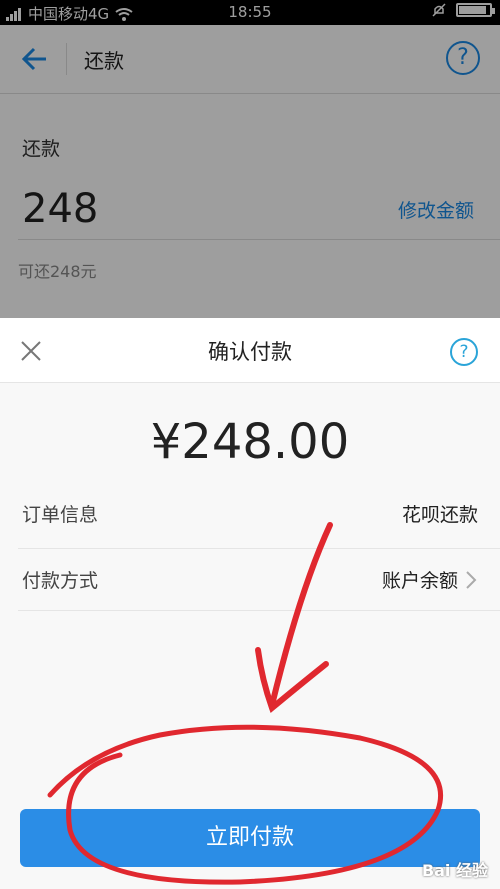  What do you see at coordinates (250, 442) in the screenshot?
I see `payment-amount: ¥248.00` at bounding box center [250, 442].